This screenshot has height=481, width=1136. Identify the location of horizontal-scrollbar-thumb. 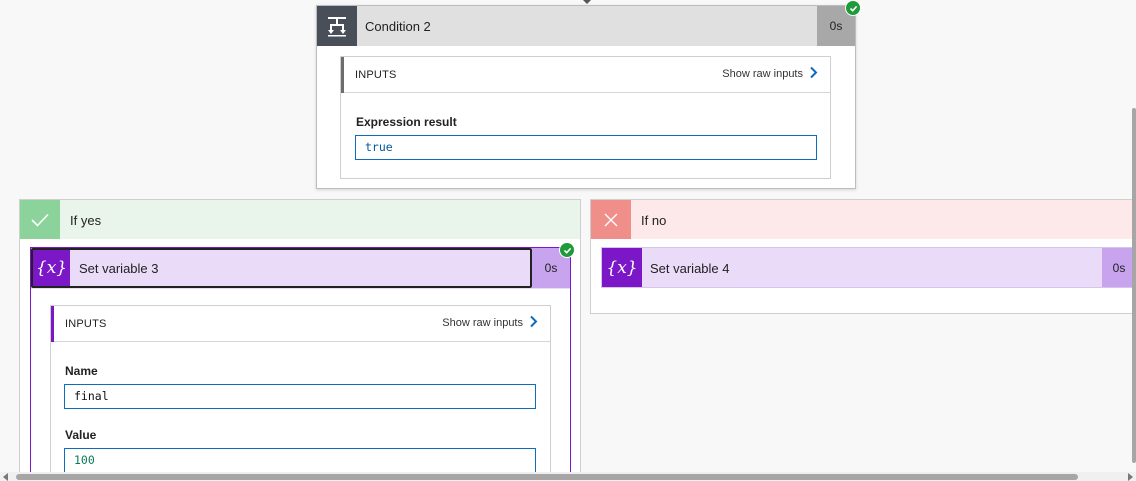
(547, 477).